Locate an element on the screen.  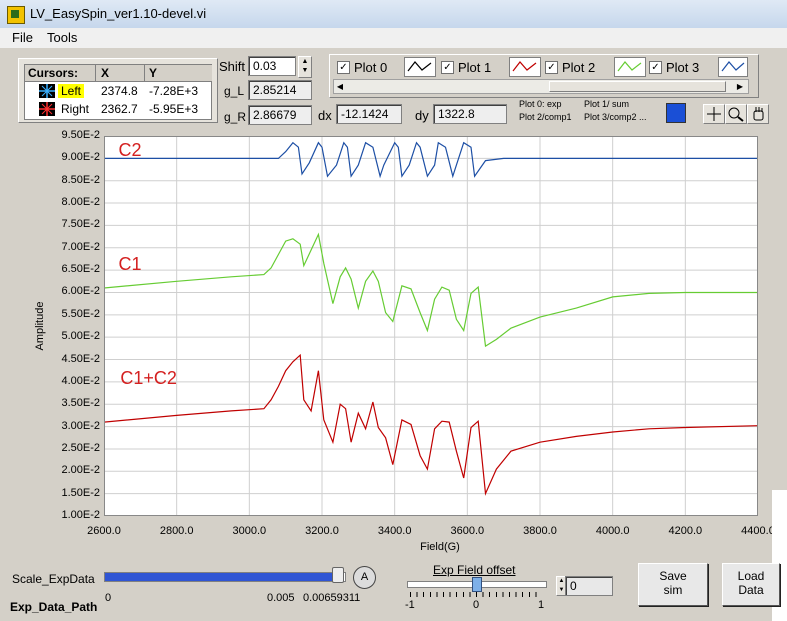
y-tick-label: 6.00E-2 is located at coordinates (80, 291).